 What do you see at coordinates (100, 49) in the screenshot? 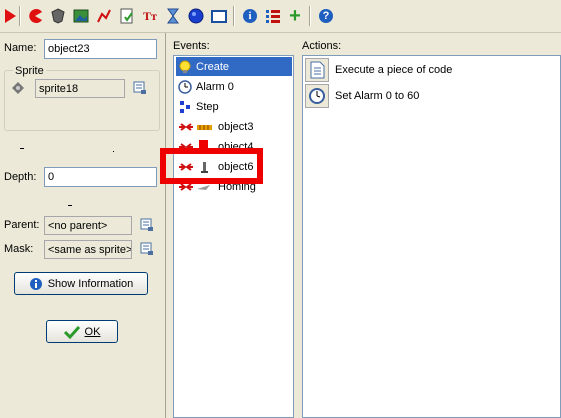
I see `name-field: object23` at bounding box center [100, 49].